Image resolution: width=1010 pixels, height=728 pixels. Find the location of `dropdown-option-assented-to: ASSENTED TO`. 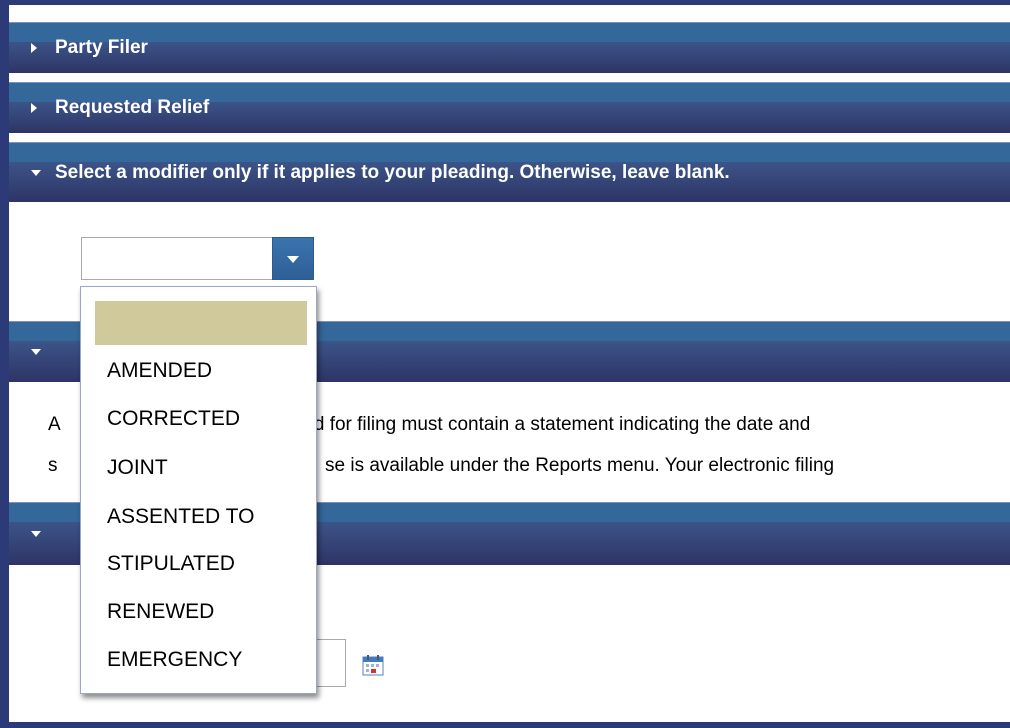

dropdown-option-assented-to: ASSENTED TO is located at coordinates (180, 517).